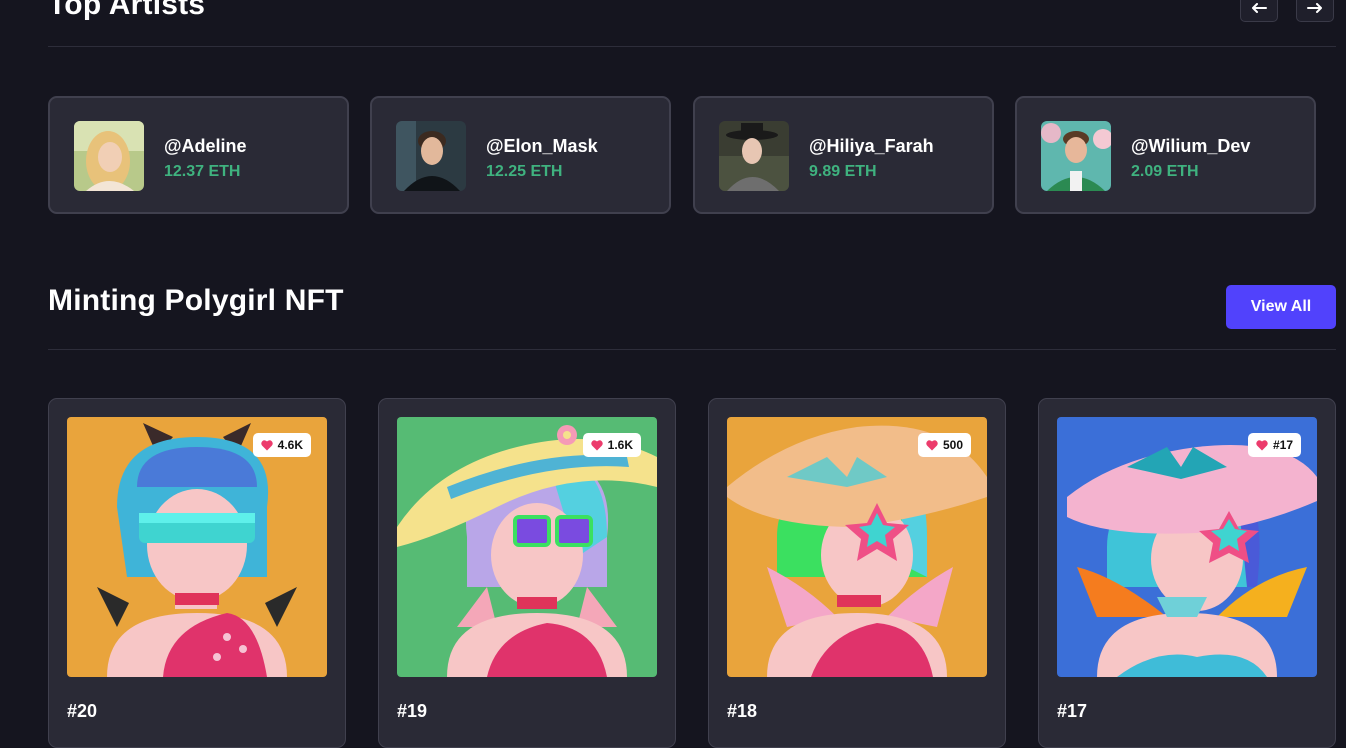  I want to click on minting-divider, so click(692, 349).